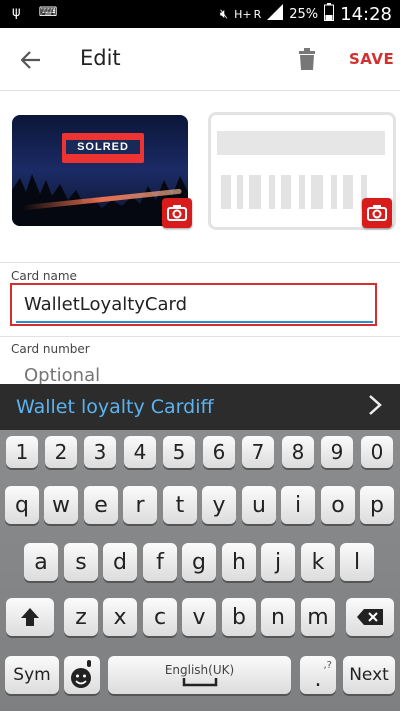 Image resolution: width=400 pixels, height=711 pixels. I want to click on sym-key: Sym, so click(32, 675).